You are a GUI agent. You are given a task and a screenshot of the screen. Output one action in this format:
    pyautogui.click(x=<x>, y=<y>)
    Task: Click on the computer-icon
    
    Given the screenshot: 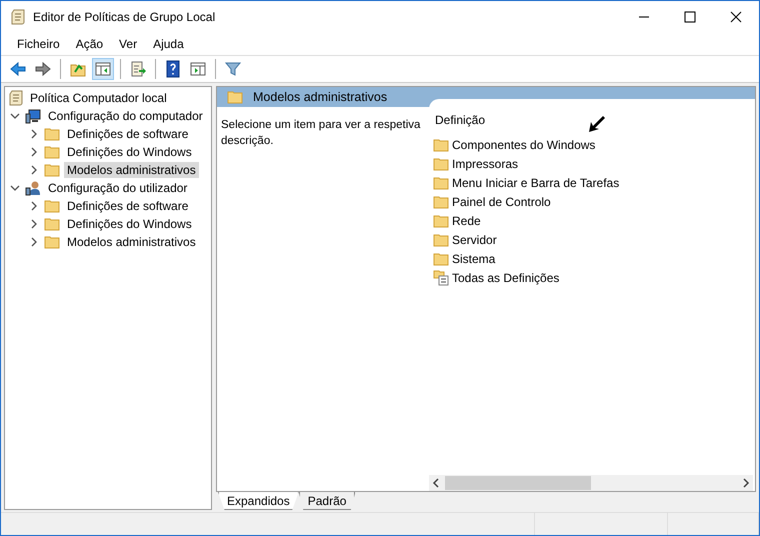 What is the action you would take?
    pyautogui.click(x=33, y=116)
    